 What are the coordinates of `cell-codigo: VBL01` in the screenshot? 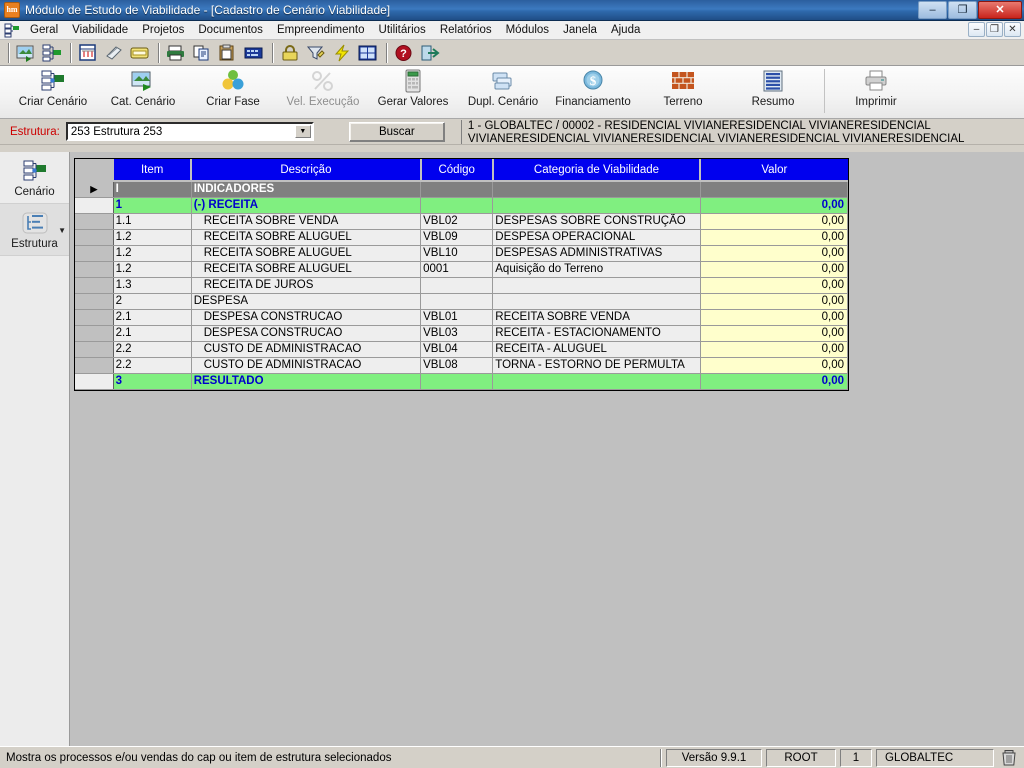 It's located at (457, 317).